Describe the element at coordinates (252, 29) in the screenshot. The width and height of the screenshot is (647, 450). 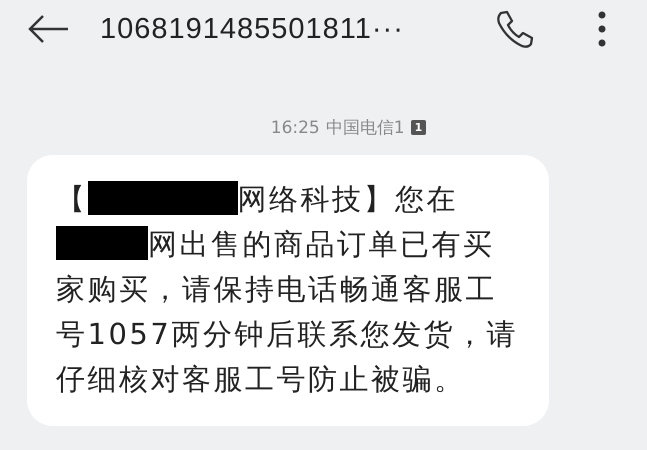
I see `contact-number: 1068191485501811···` at that location.